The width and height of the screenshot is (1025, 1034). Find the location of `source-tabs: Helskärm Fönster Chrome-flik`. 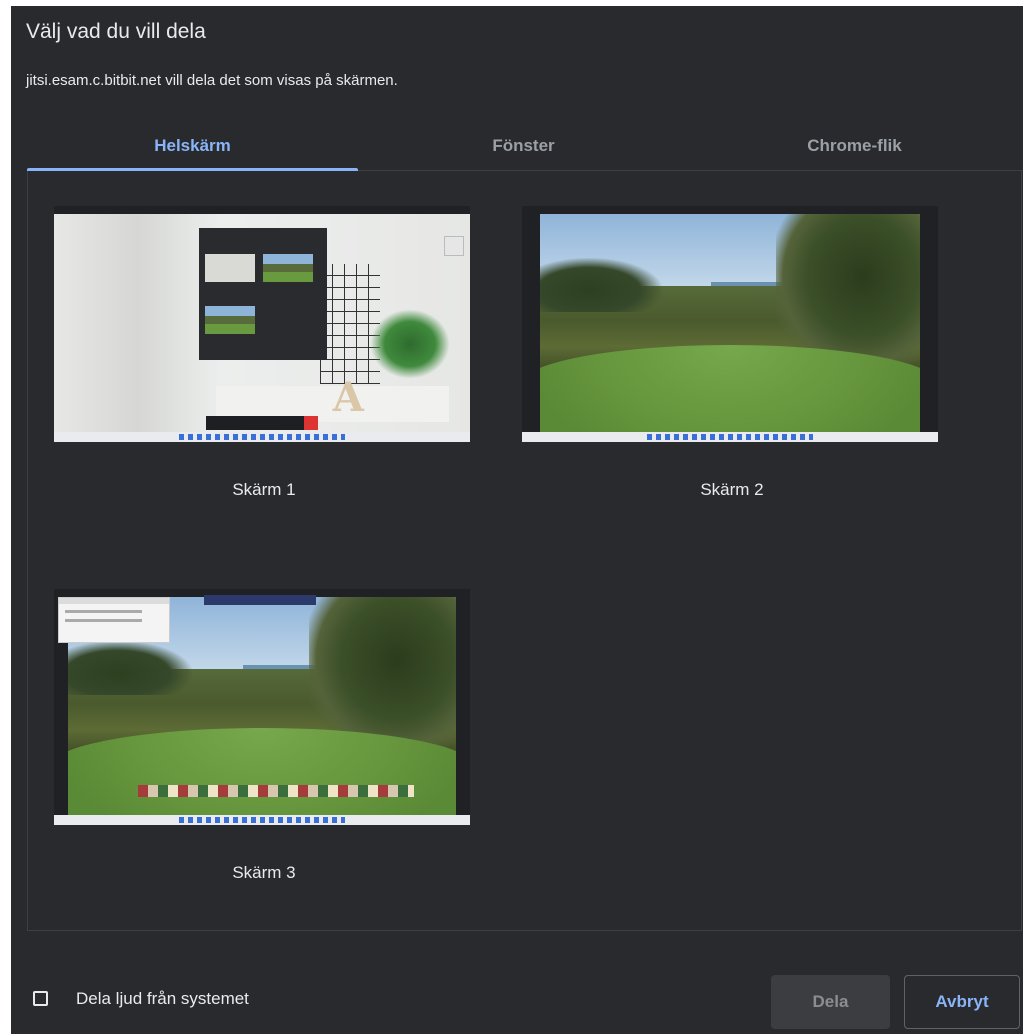

source-tabs: Helskärm Fönster Chrome-flik is located at coordinates (525, 146).